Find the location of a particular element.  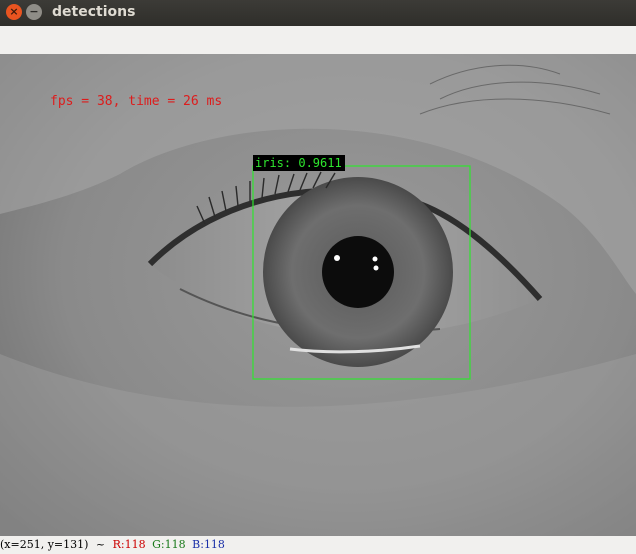

pupil is located at coordinates (358, 272).